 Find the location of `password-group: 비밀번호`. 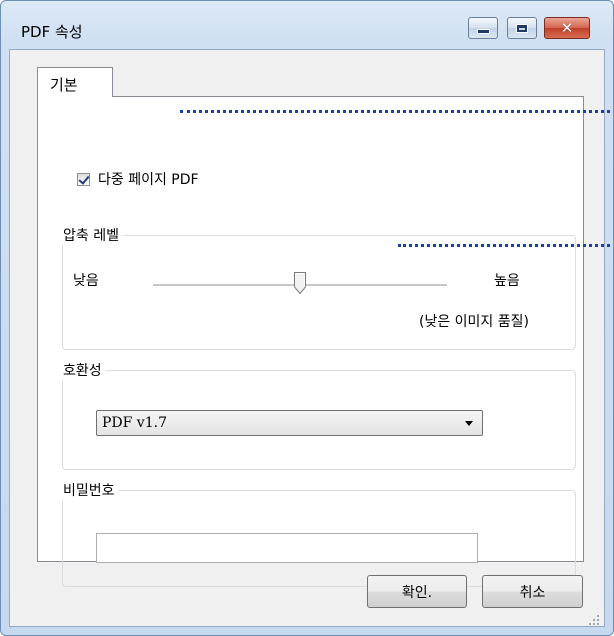

password-group: 비밀번호 is located at coordinates (318, 533).